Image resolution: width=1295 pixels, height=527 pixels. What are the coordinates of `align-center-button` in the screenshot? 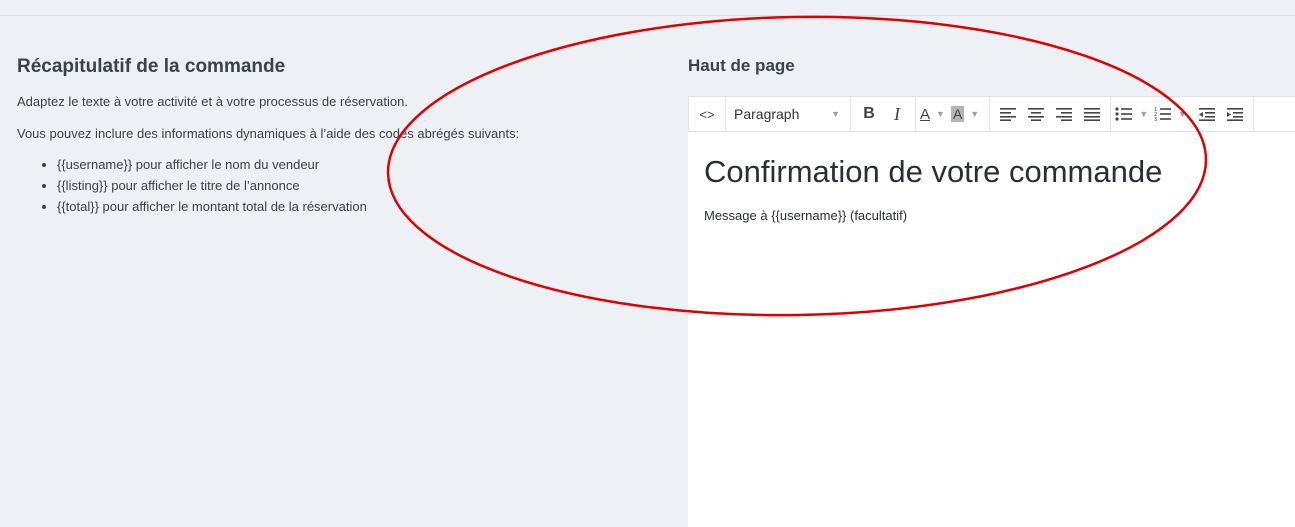 It's located at (1036, 114).